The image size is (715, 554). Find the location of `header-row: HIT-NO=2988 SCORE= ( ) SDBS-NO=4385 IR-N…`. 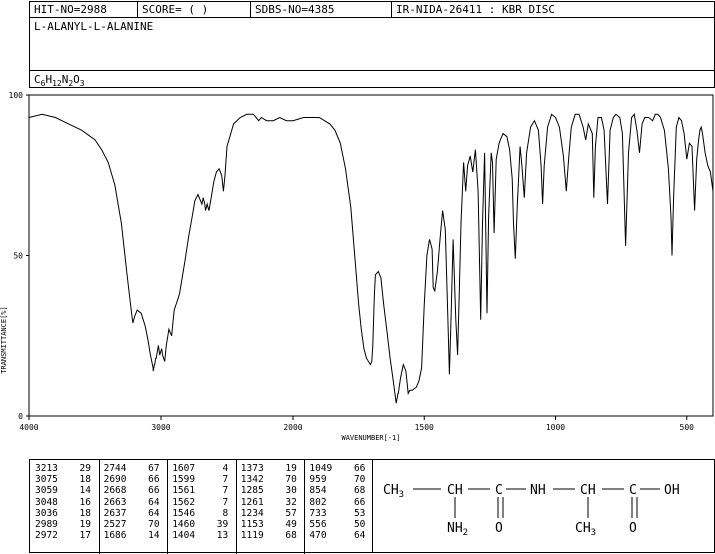

header-row: HIT-NO=2988 SCORE= ( ) SDBS-NO=4385 IR-N… is located at coordinates (372, 9).